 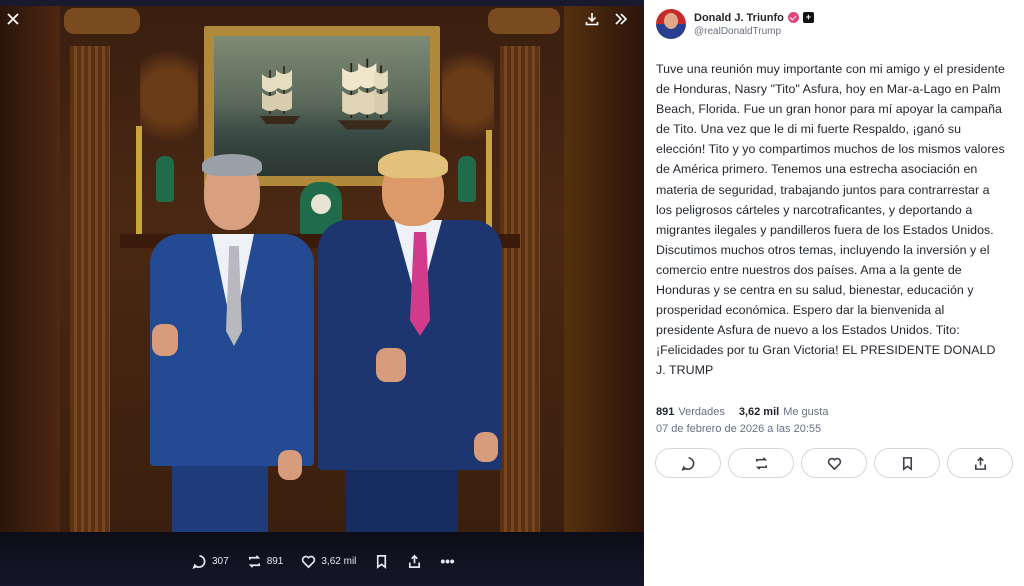 I want to click on like-button, so click(x=834, y=463).